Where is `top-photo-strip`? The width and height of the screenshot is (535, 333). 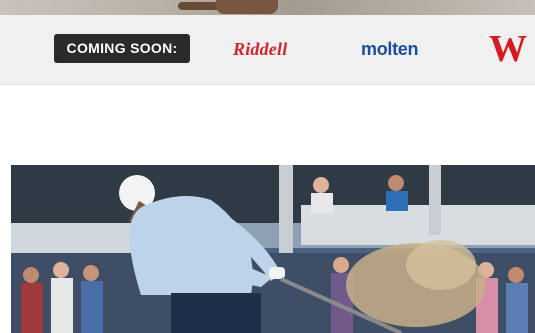 top-photo-strip is located at coordinates (267, 7).